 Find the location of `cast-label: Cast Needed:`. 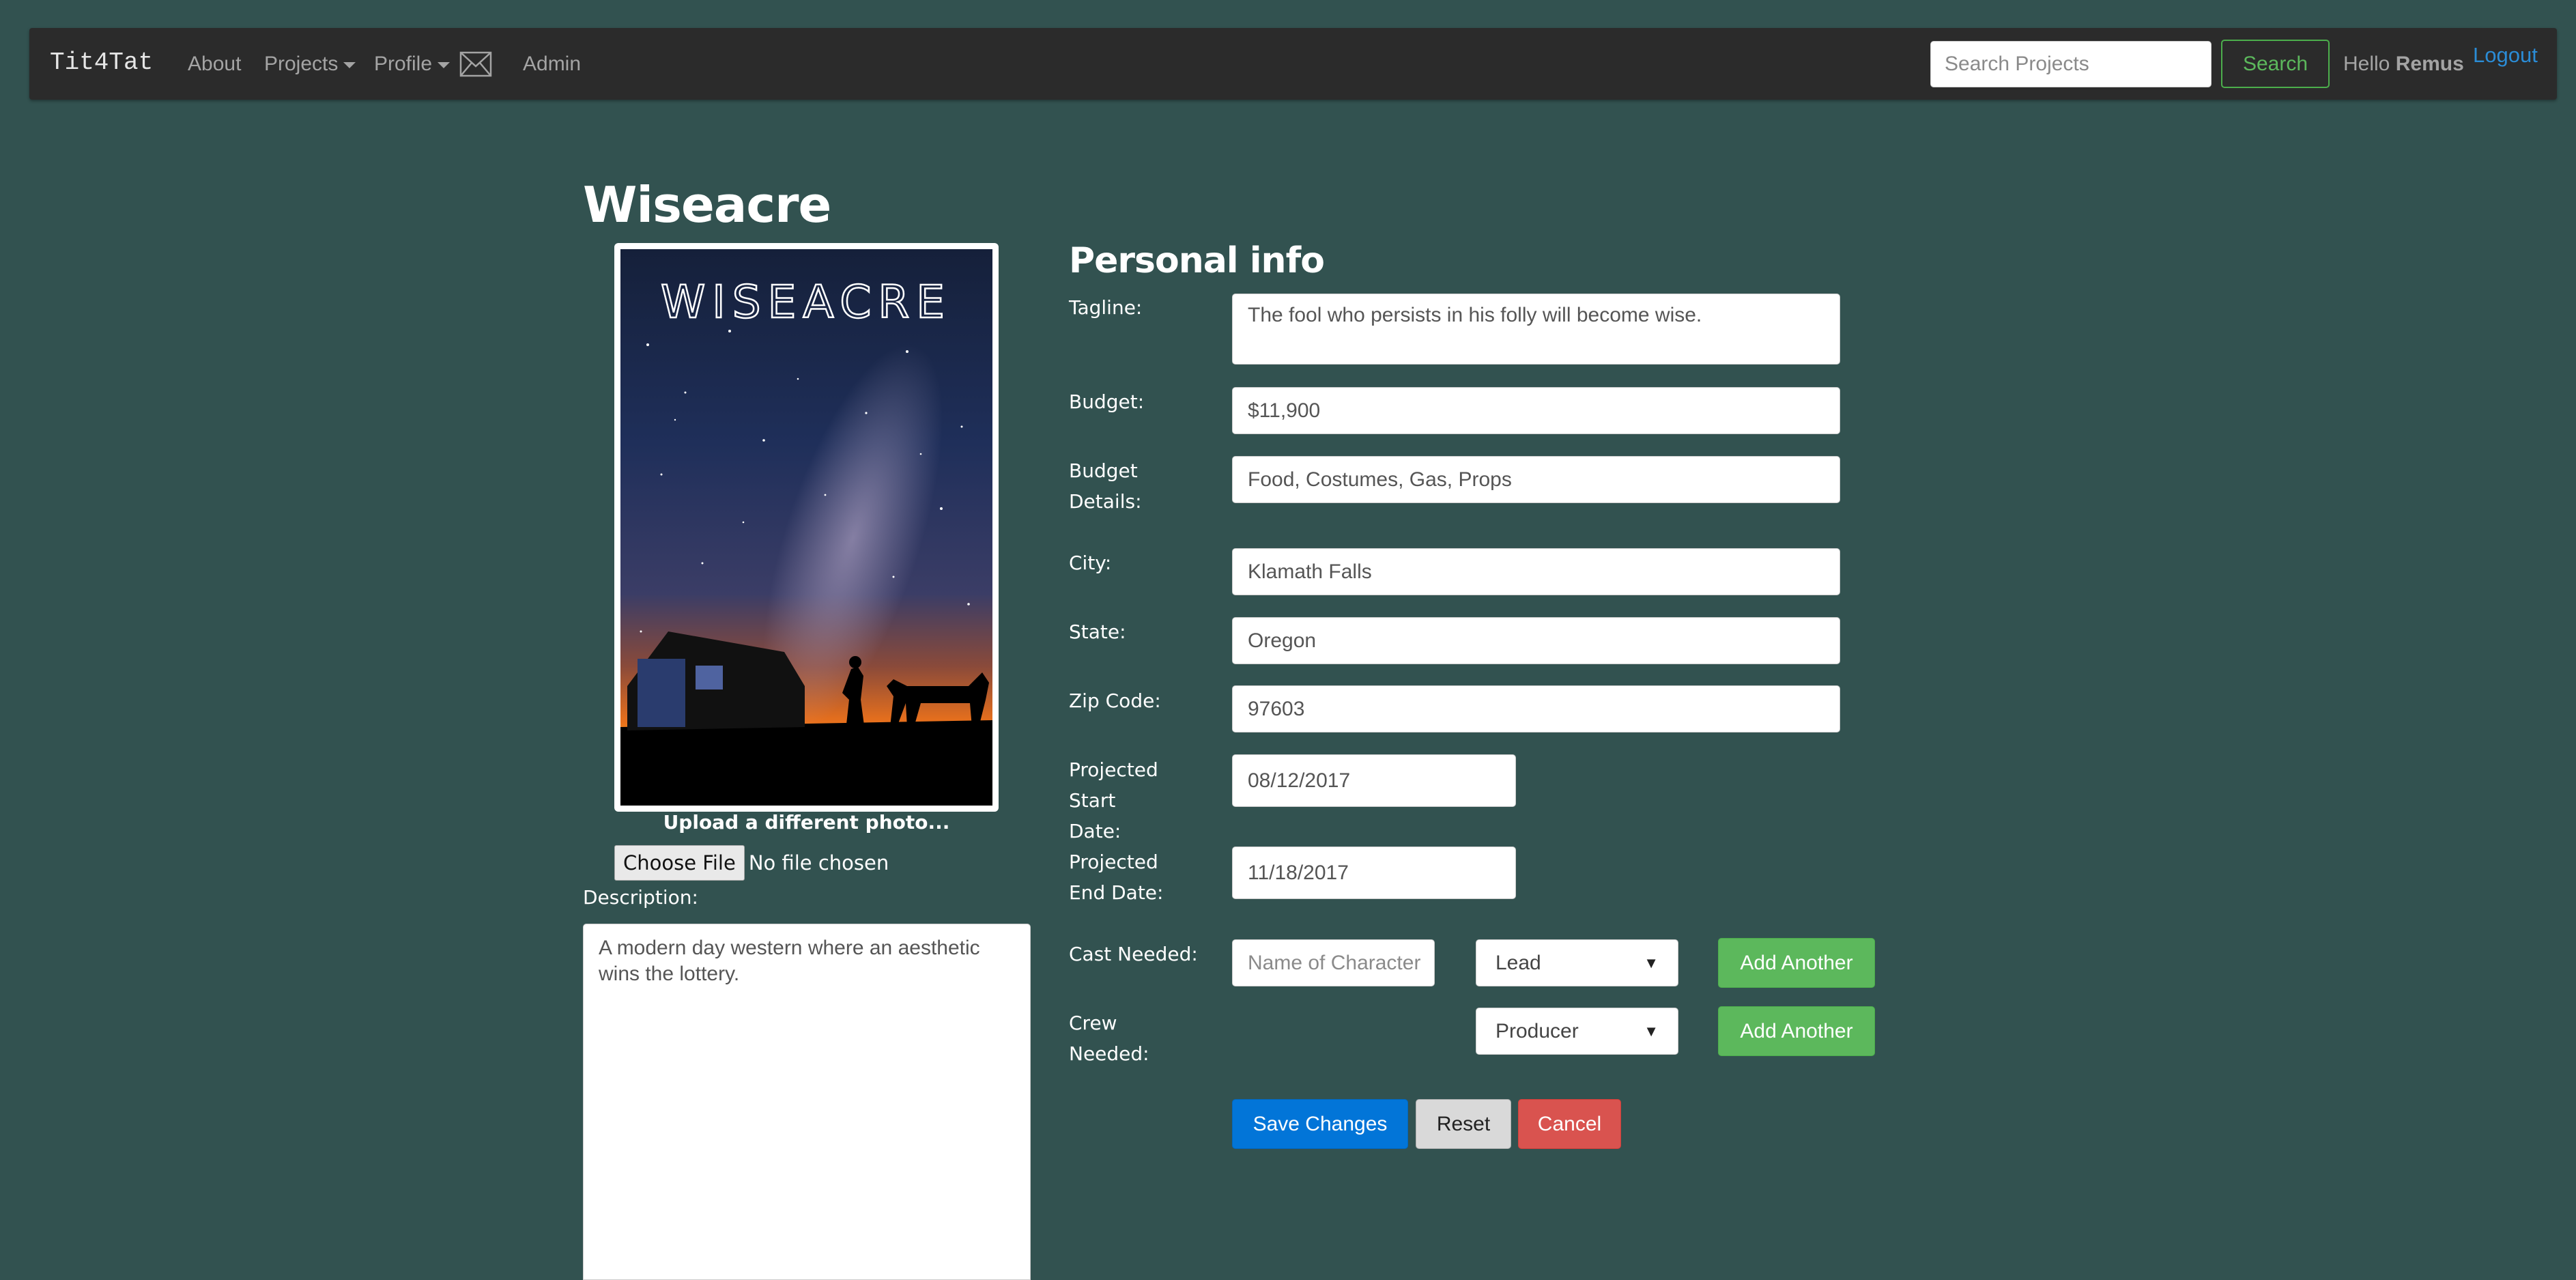

cast-label: Cast Needed: is located at coordinates (1133, 954).